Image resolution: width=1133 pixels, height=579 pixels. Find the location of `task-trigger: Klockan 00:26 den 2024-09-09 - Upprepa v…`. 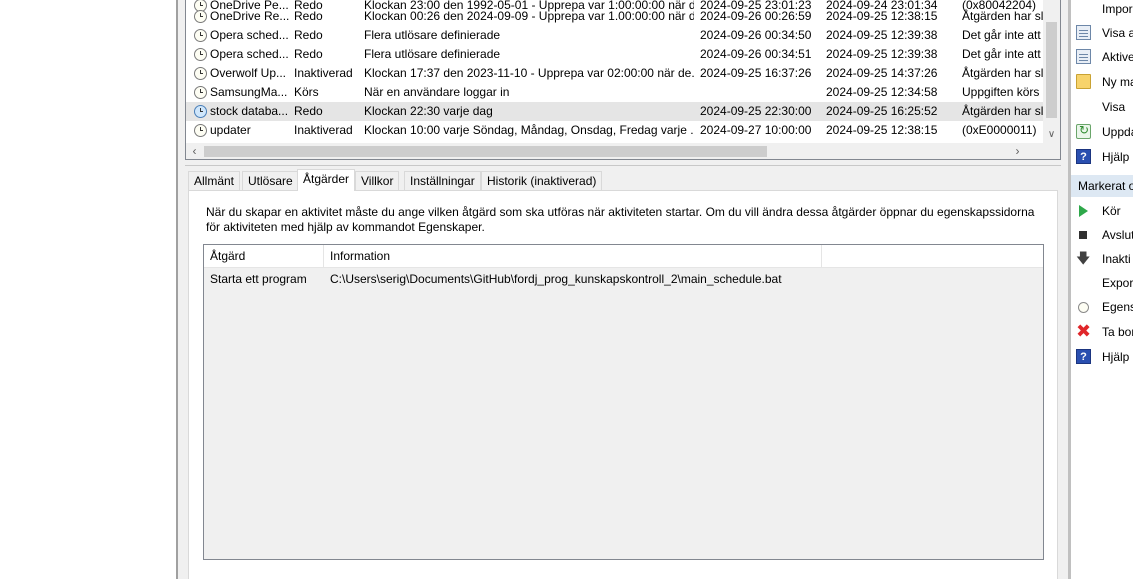

task-trigger: Klockan 00:26 den 2024-09-09 - Upprepa v… is located at coordinates (529, 16).